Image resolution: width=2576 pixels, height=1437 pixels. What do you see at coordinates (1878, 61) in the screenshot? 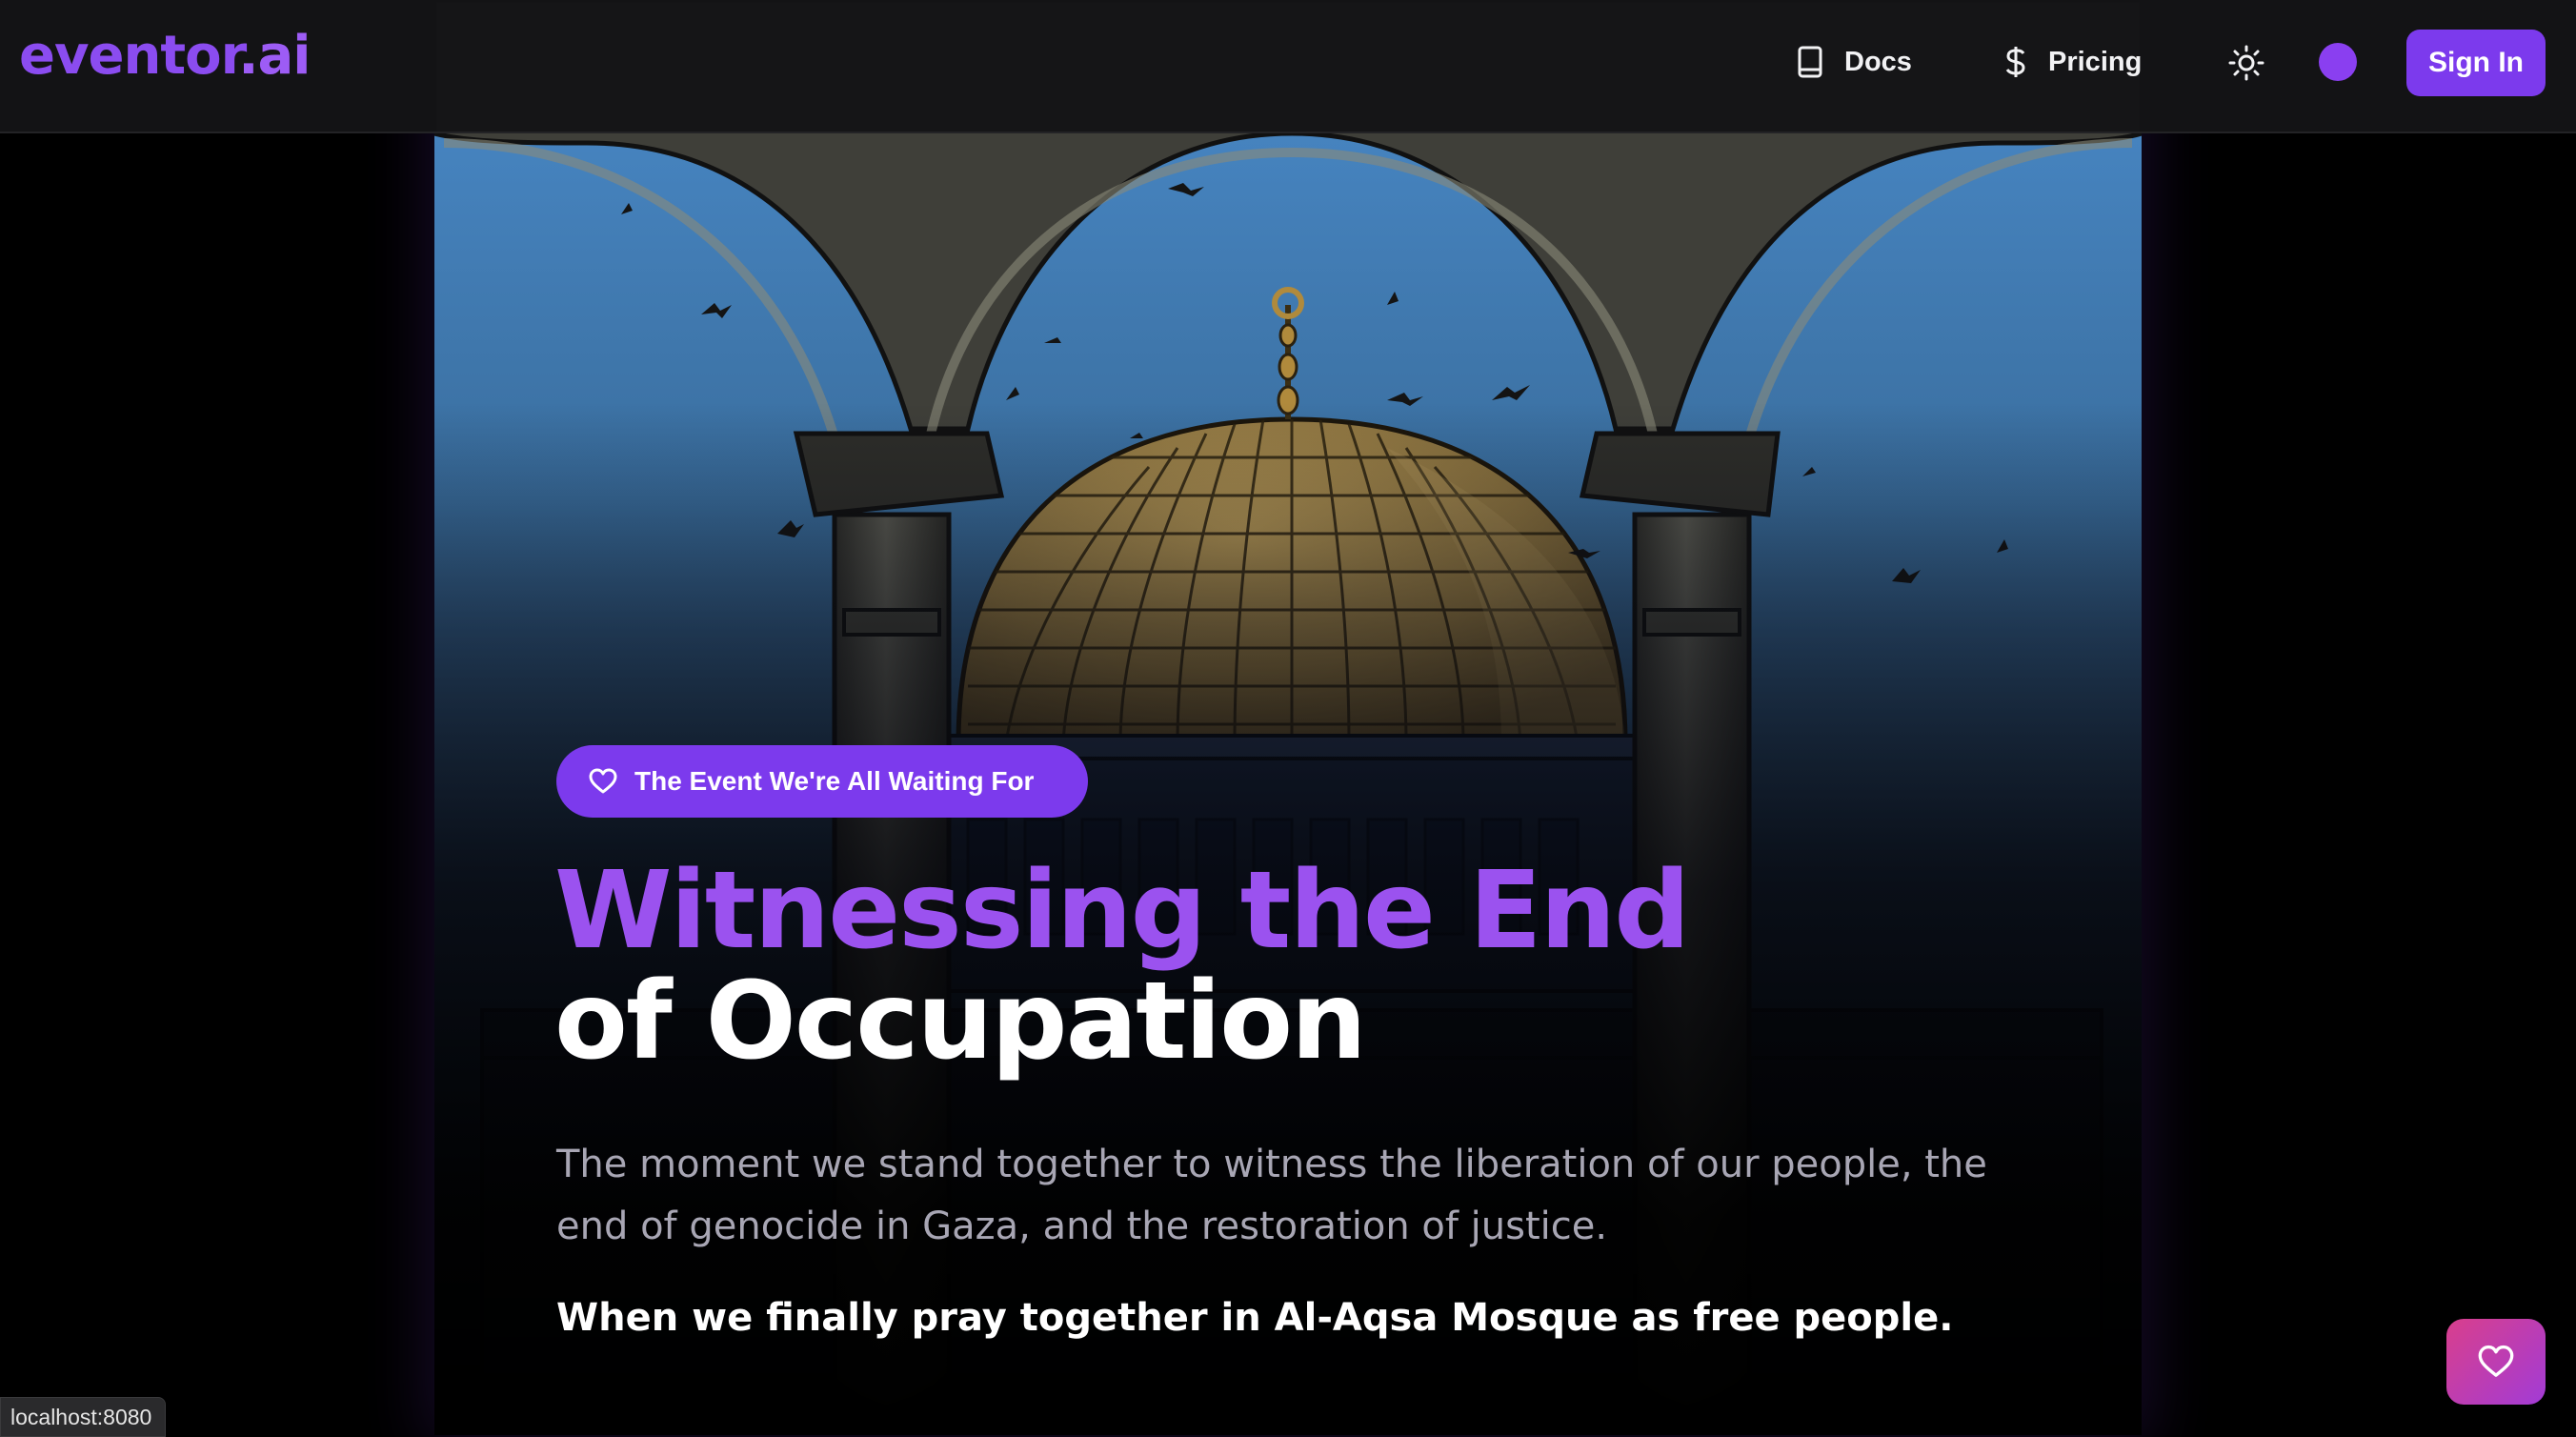
I see `nav-docs-label: Docs` at bounding box center [1878, 61].